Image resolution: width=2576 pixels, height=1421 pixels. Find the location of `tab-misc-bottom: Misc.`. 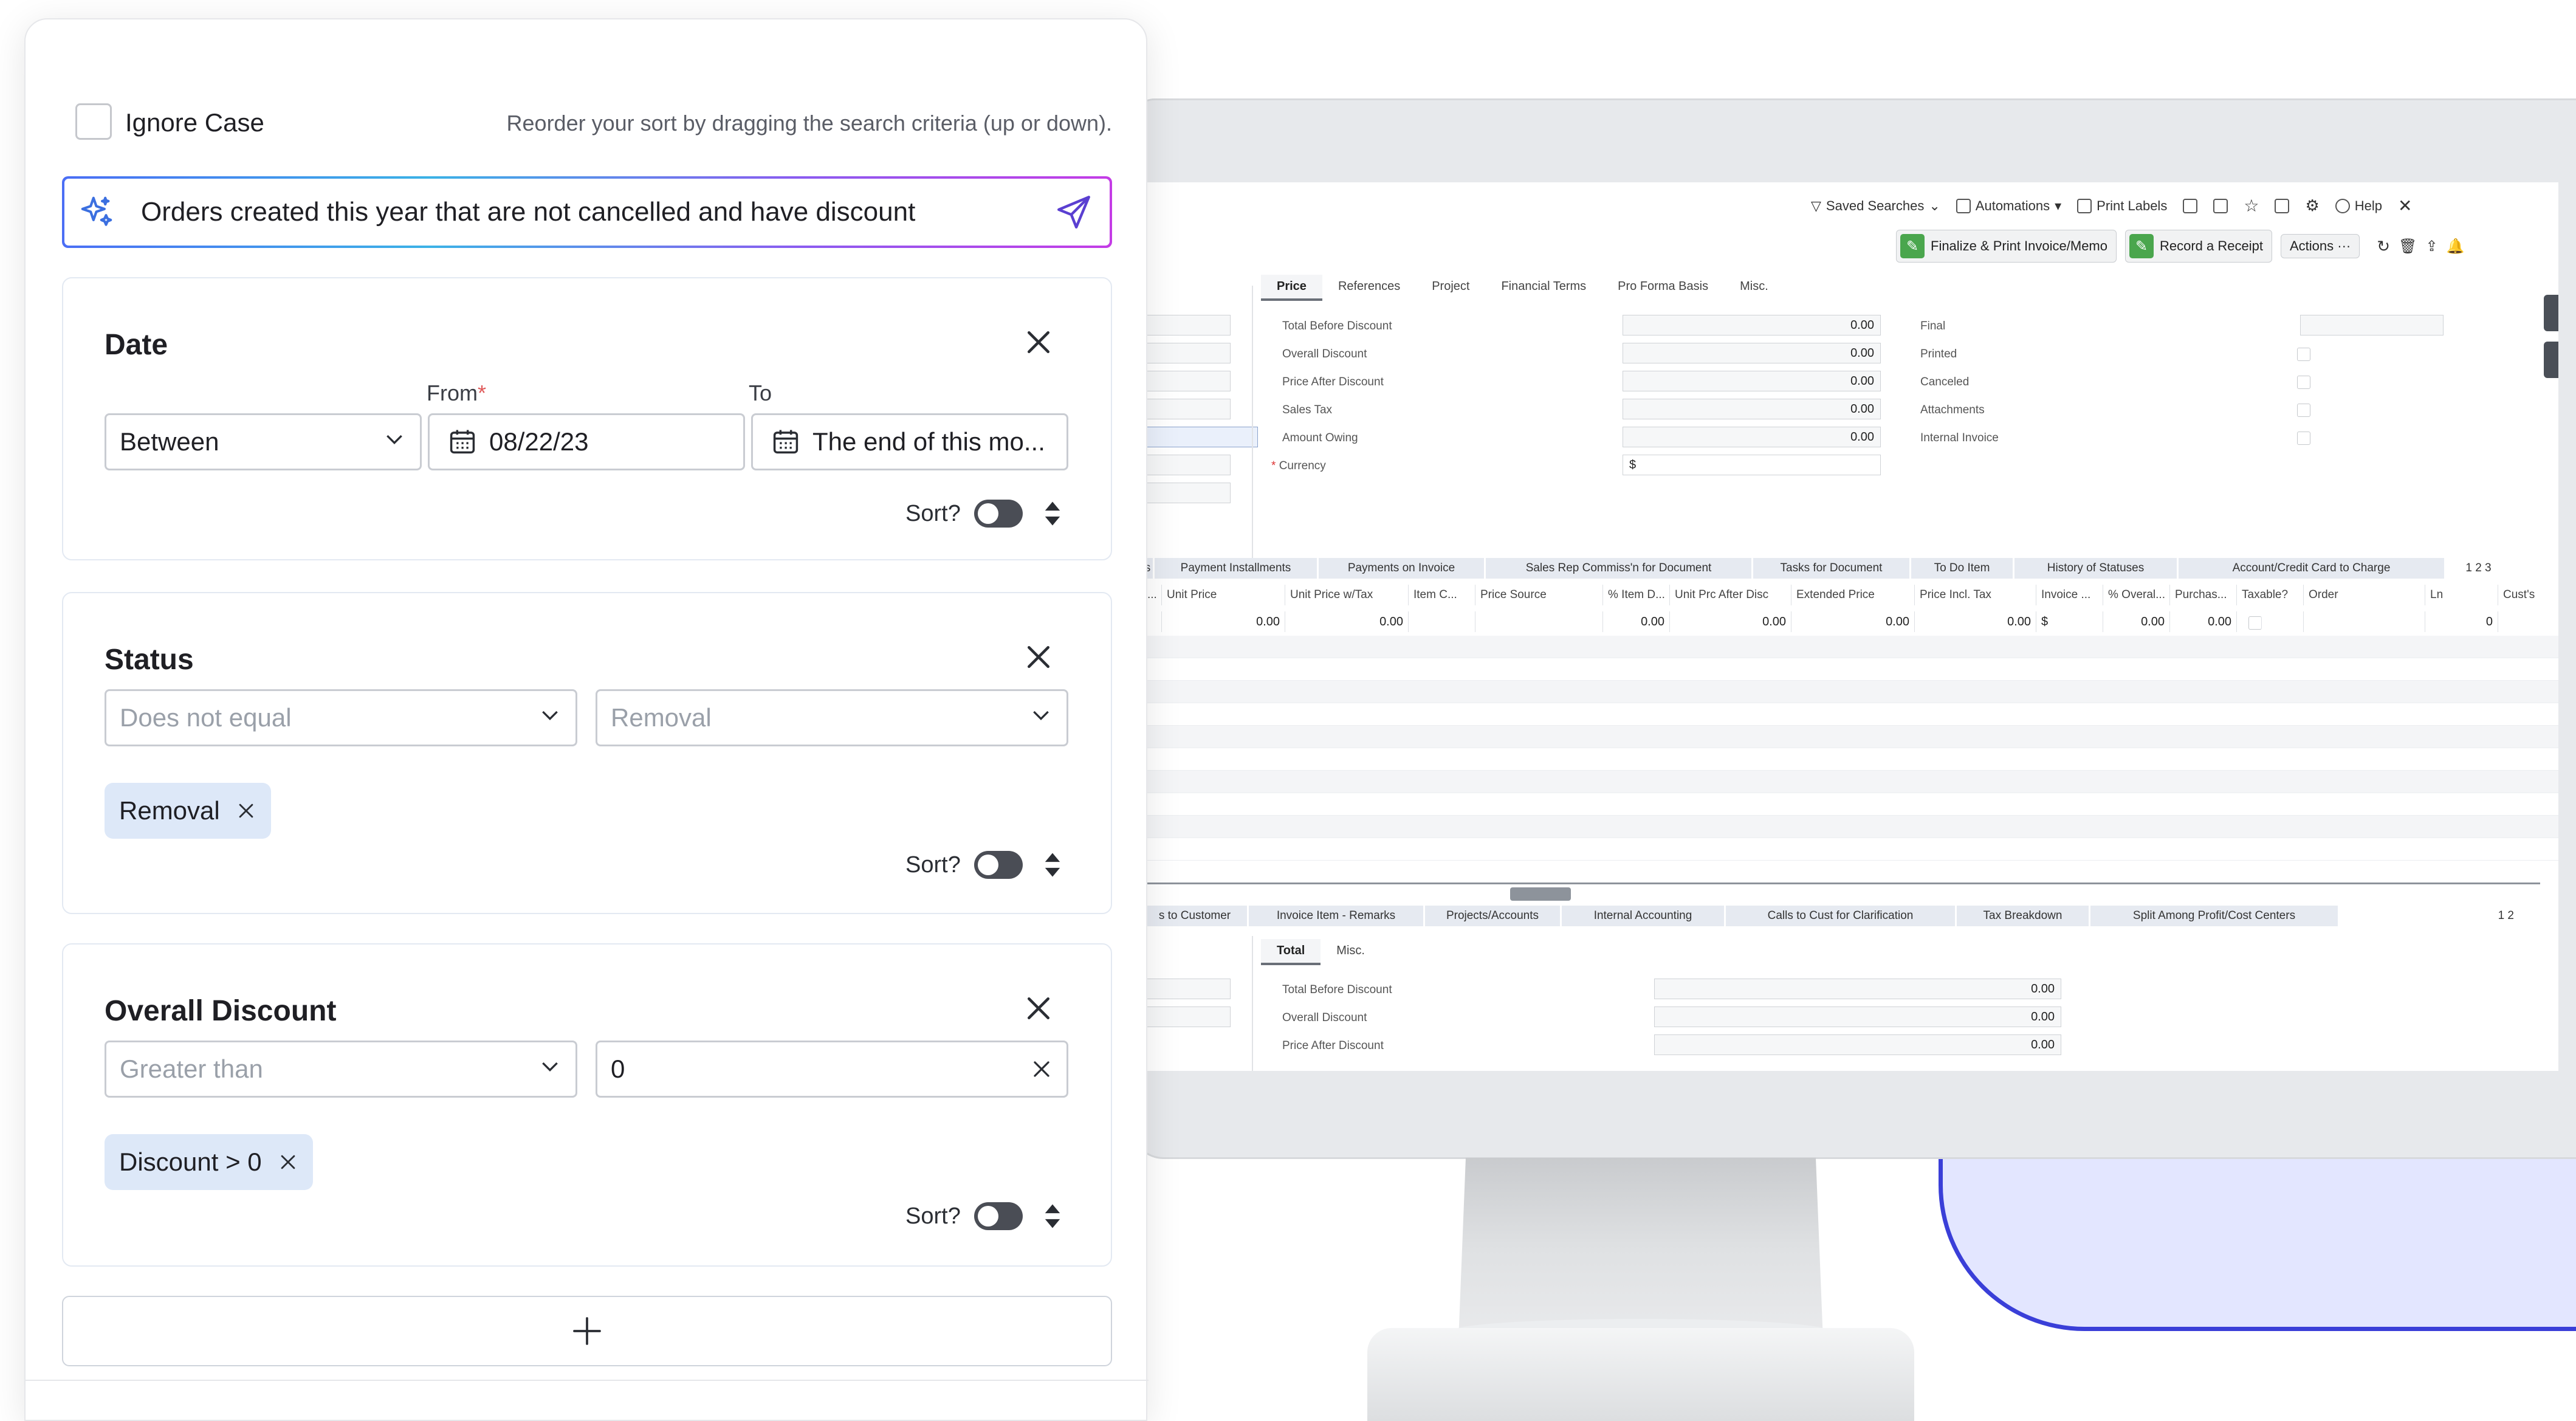

tab-misc-bottom: Misc. is located at coordinates (1351, 952).